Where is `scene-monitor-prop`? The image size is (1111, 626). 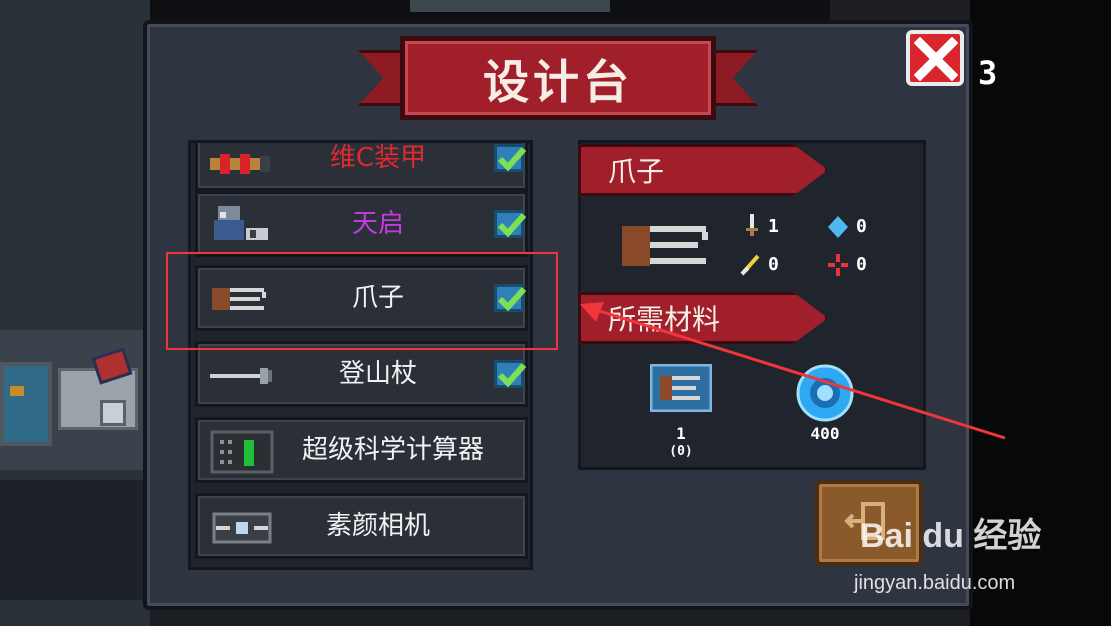
scene-monitor-prop is located at coordinates (26, 404).